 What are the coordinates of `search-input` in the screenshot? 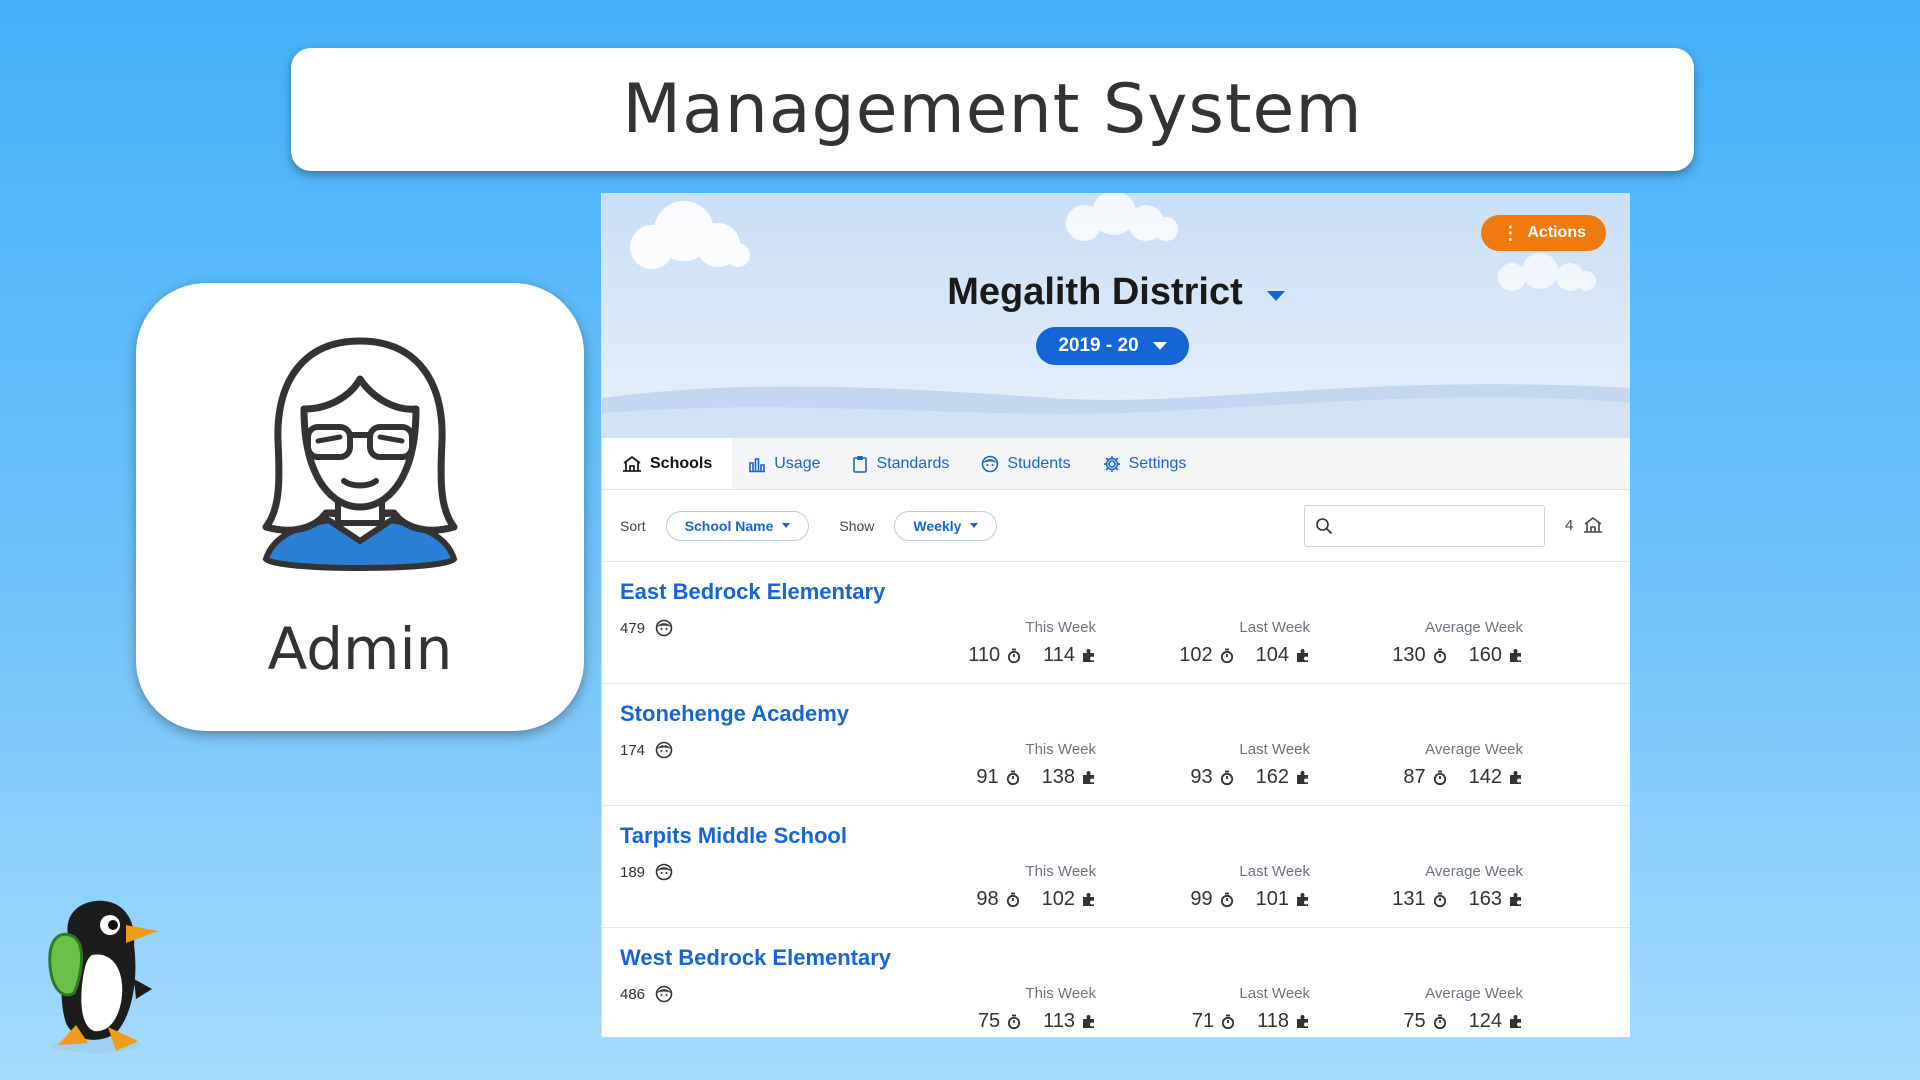 It's located at (1442, 526).